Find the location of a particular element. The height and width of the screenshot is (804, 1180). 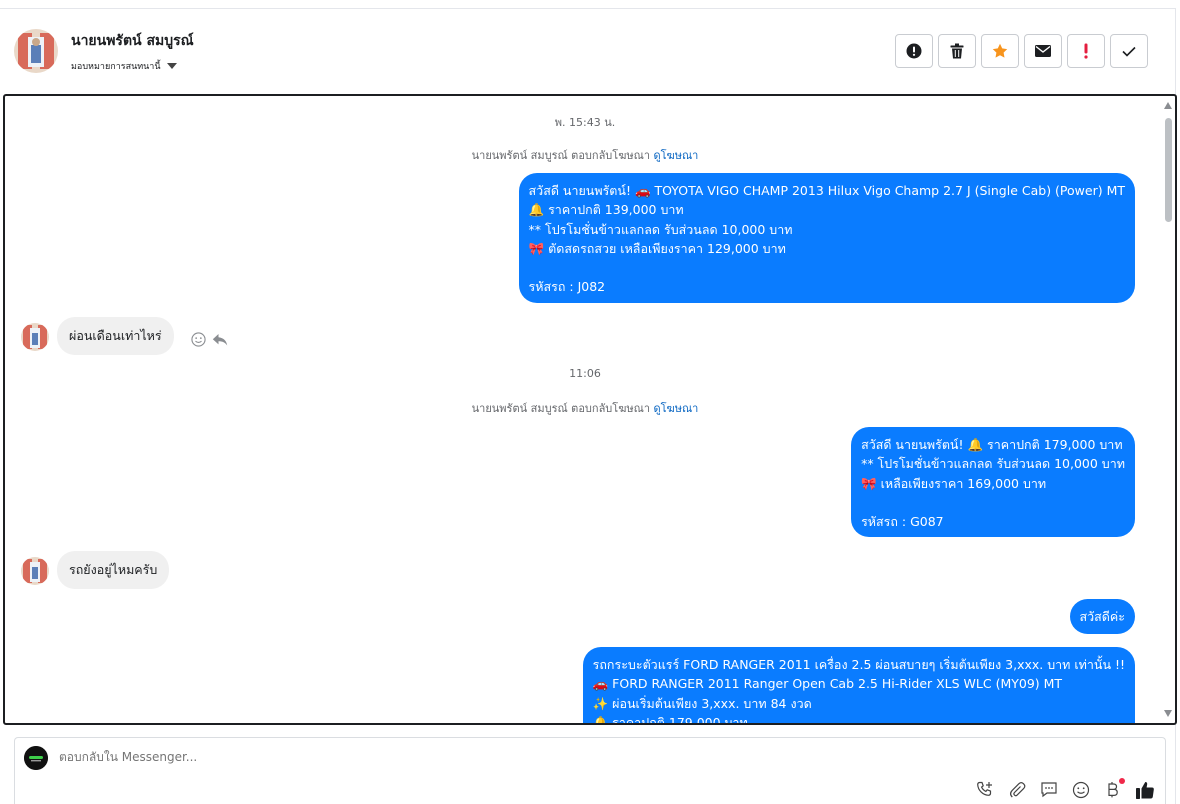

message-line: 🔔 ราคาปกติ 179,000 บาท is located at coordinates (670, 719).